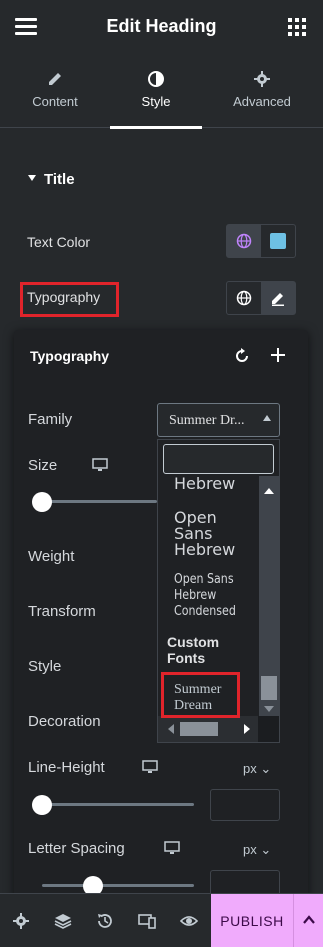  Describe the element at coordinates (50, 419) in the screenshot. I see `family-label: Family` at that location.